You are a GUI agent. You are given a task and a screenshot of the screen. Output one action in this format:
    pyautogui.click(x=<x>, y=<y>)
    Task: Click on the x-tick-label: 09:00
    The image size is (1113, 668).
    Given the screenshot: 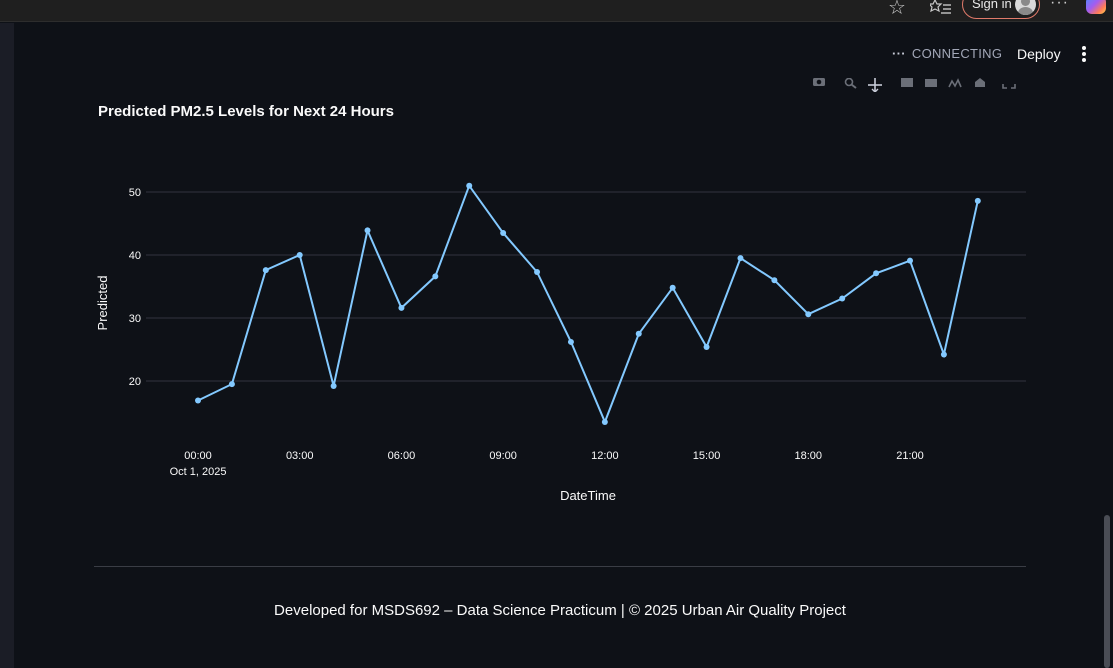 What is the action you would take?
    pyautogui.click(x=503, y=456)
    